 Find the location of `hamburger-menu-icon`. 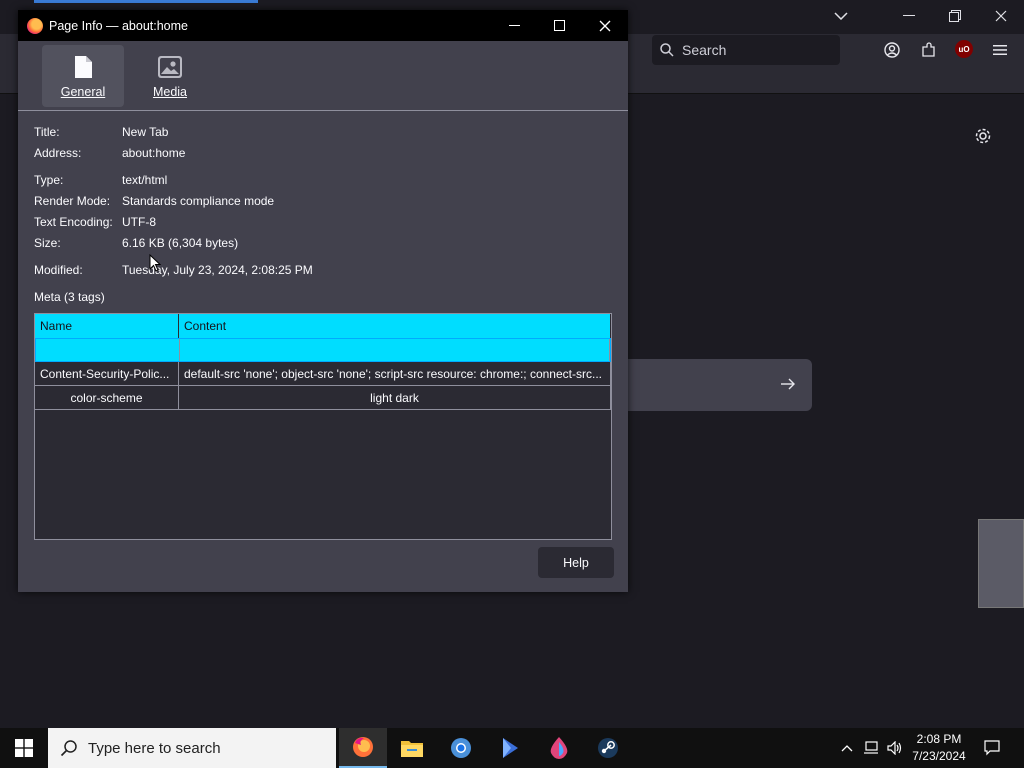

hamburger-menu-icon is located at coordinates (1000, 50).